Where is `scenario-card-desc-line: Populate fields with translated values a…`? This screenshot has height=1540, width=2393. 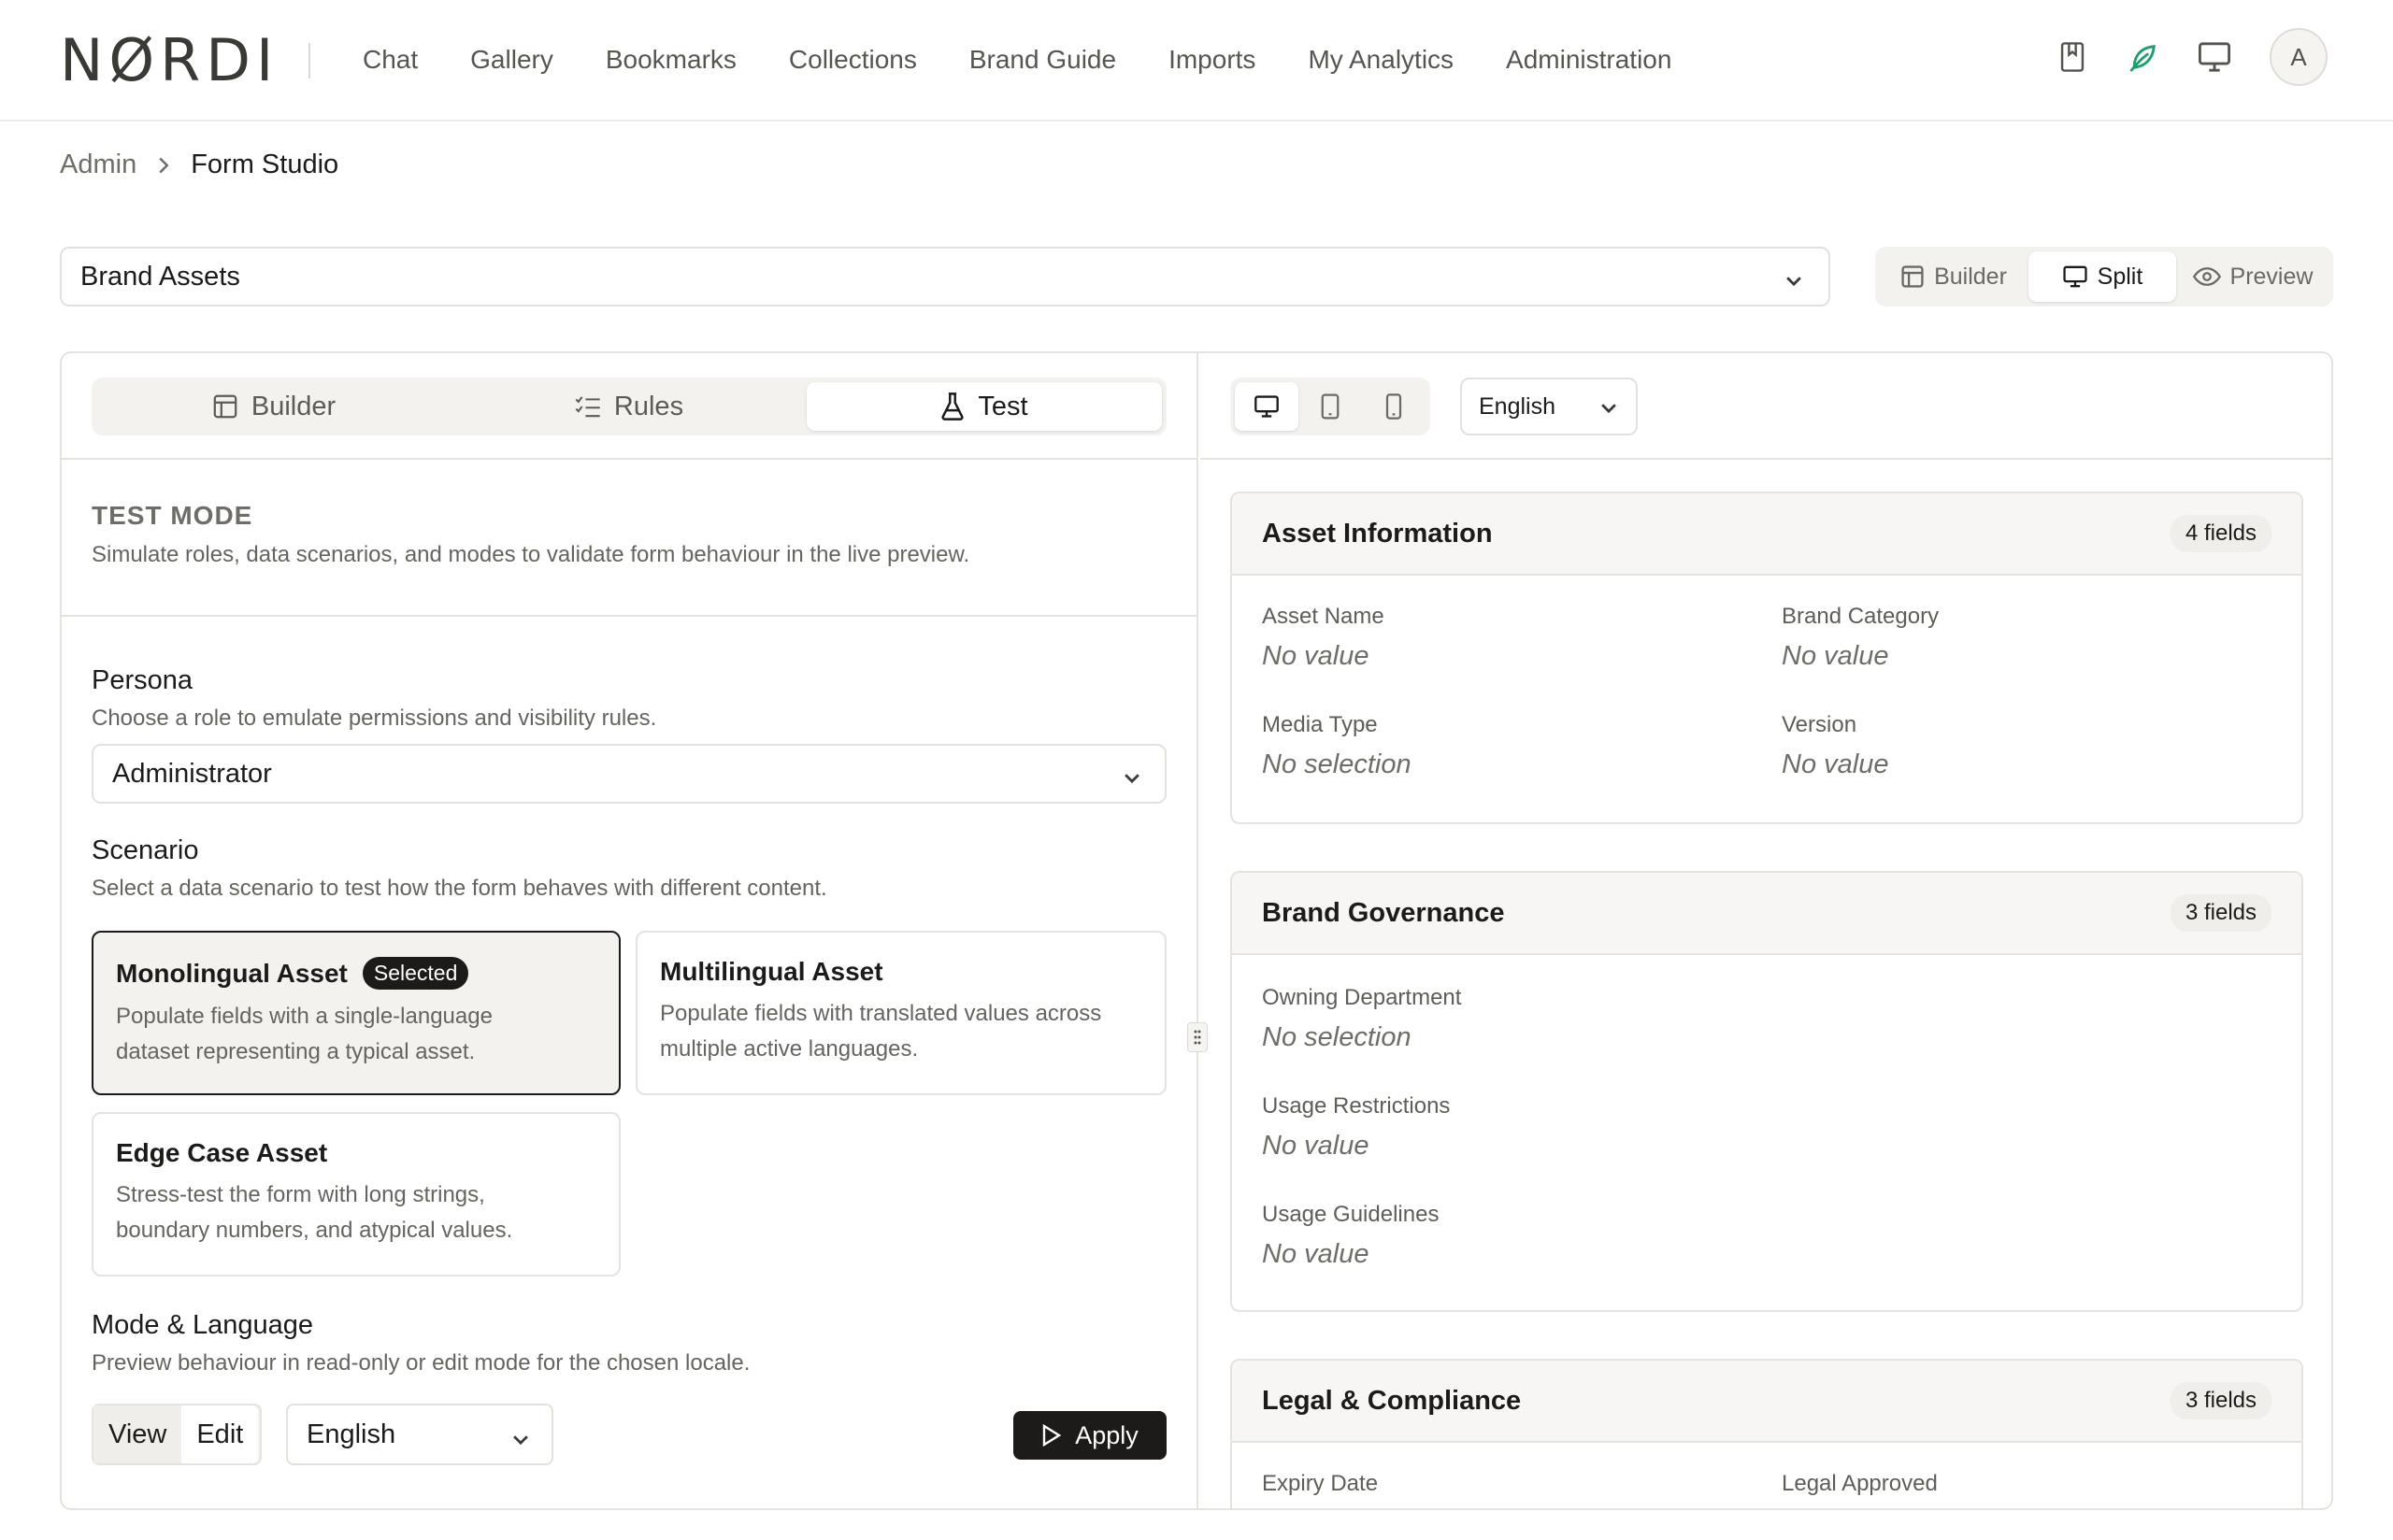
scenario-card-desc-line: Populate fields with translated values a… is located at coordinates (881, 1013).